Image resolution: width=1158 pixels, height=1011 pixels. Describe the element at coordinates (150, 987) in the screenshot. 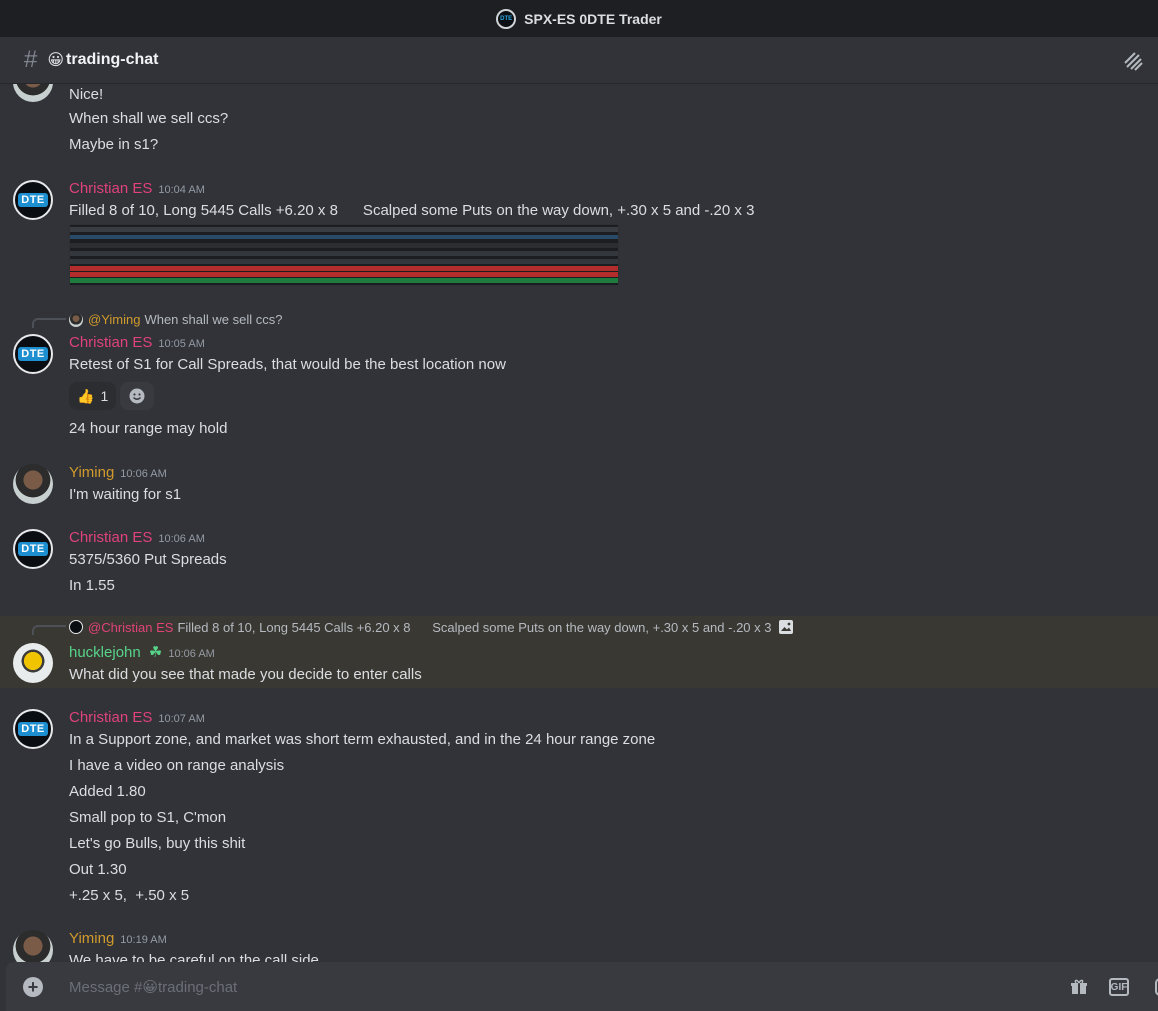

I see `placeholder-emoji: 😀` at that location.